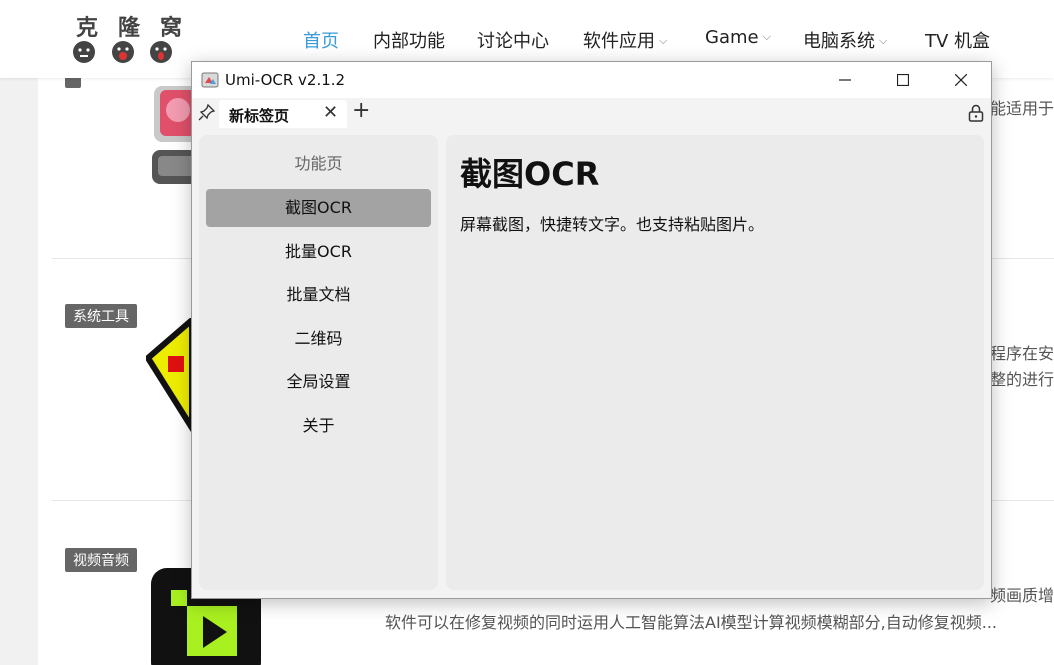 The height and width of the screenshot is (665, 1054). Describe the element at coordinates (321, 40) in the screenshot. I see `nav-item-home: 首页` at that location.